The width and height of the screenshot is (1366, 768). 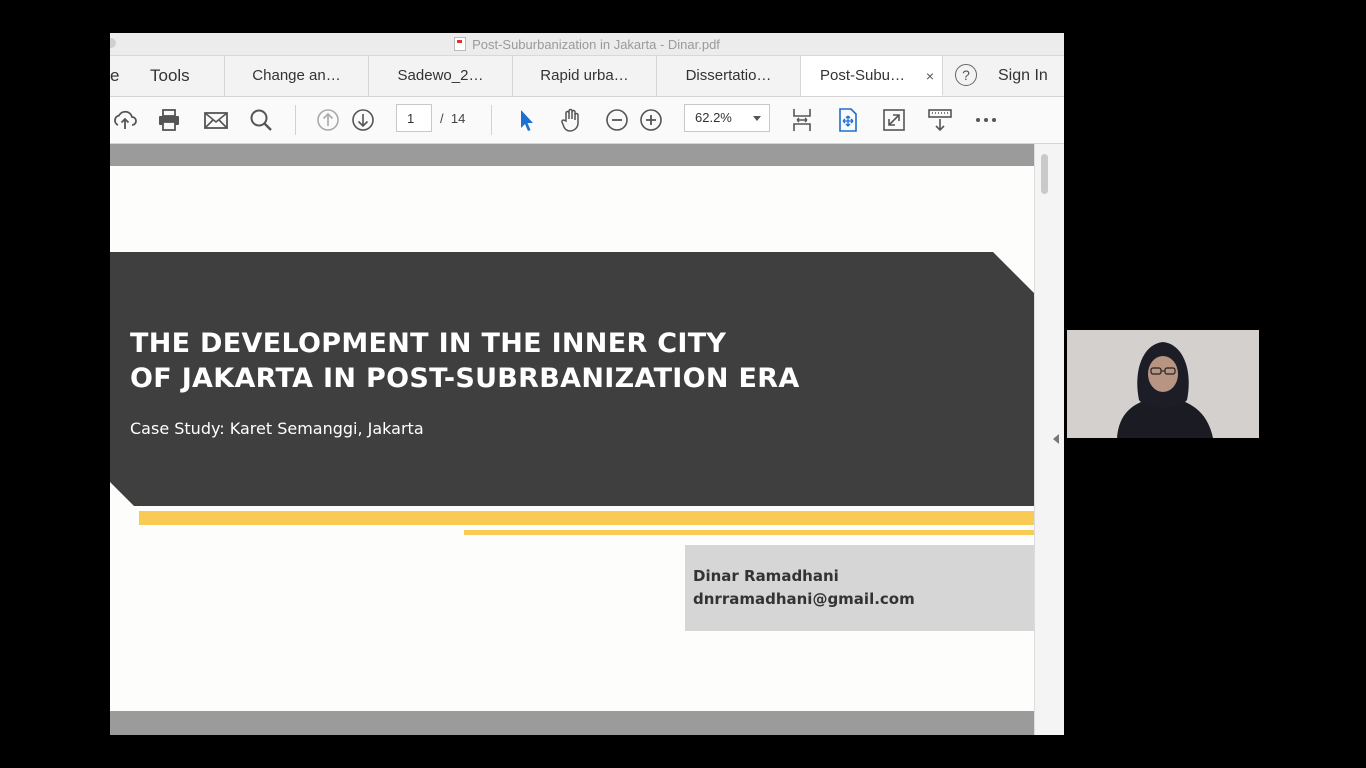 I want to click on author-email: dnrramadhani@gmail.com, so click(x=804, y=599).